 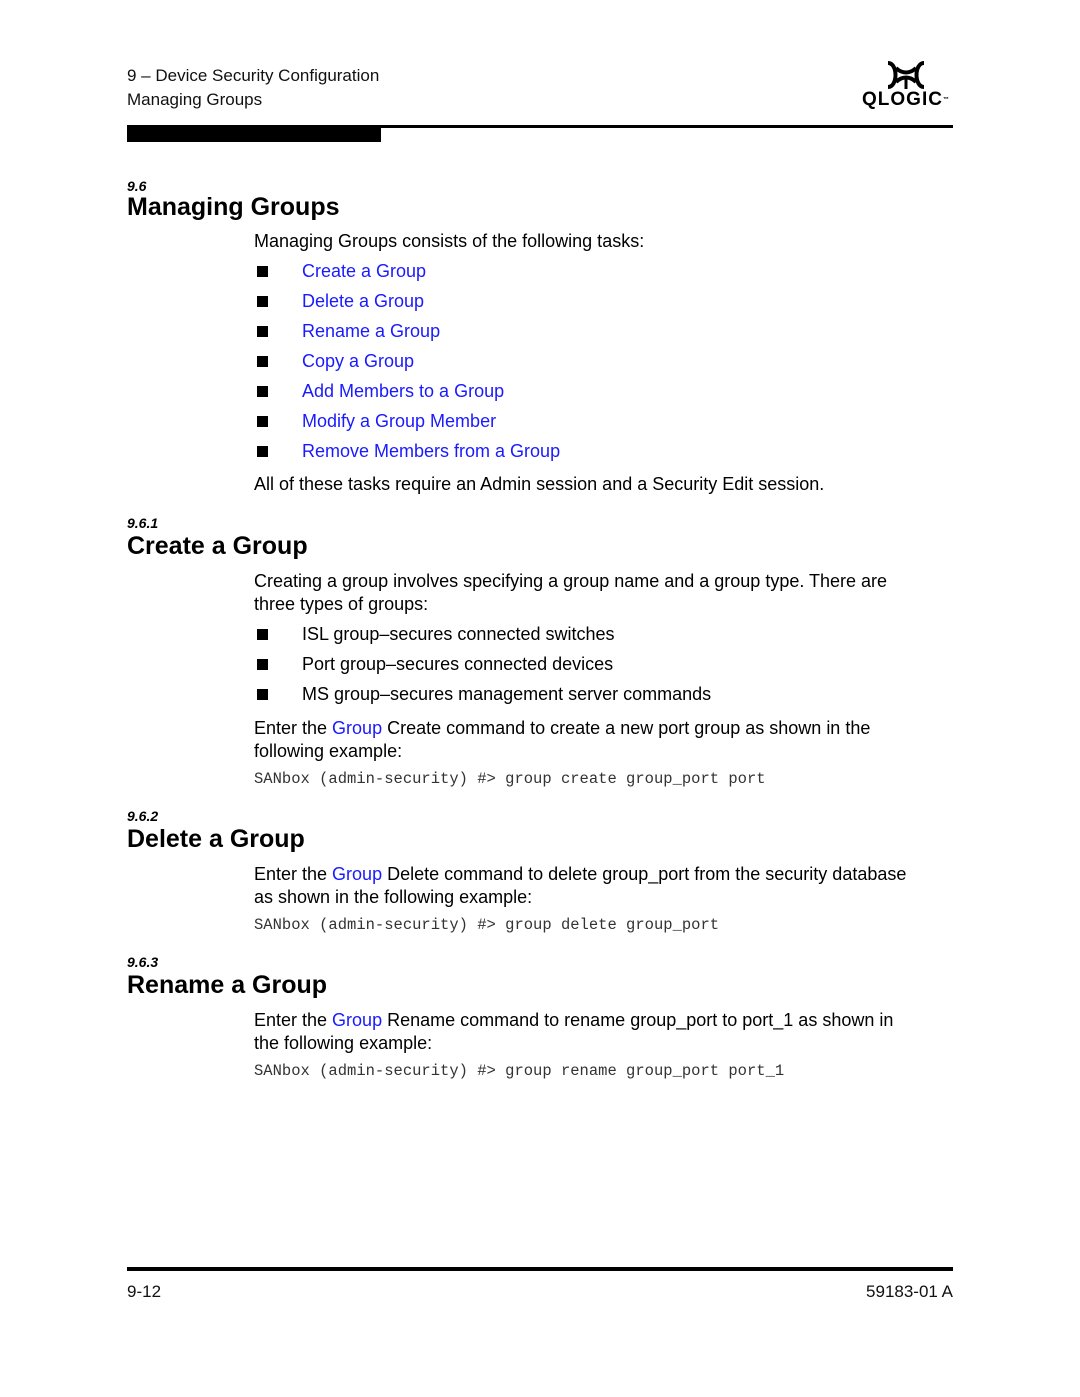 What do you see at coordinates (328, 751) in the screenshot?
I see `paragraph-line: following example:` at bounding box center [328, 751].